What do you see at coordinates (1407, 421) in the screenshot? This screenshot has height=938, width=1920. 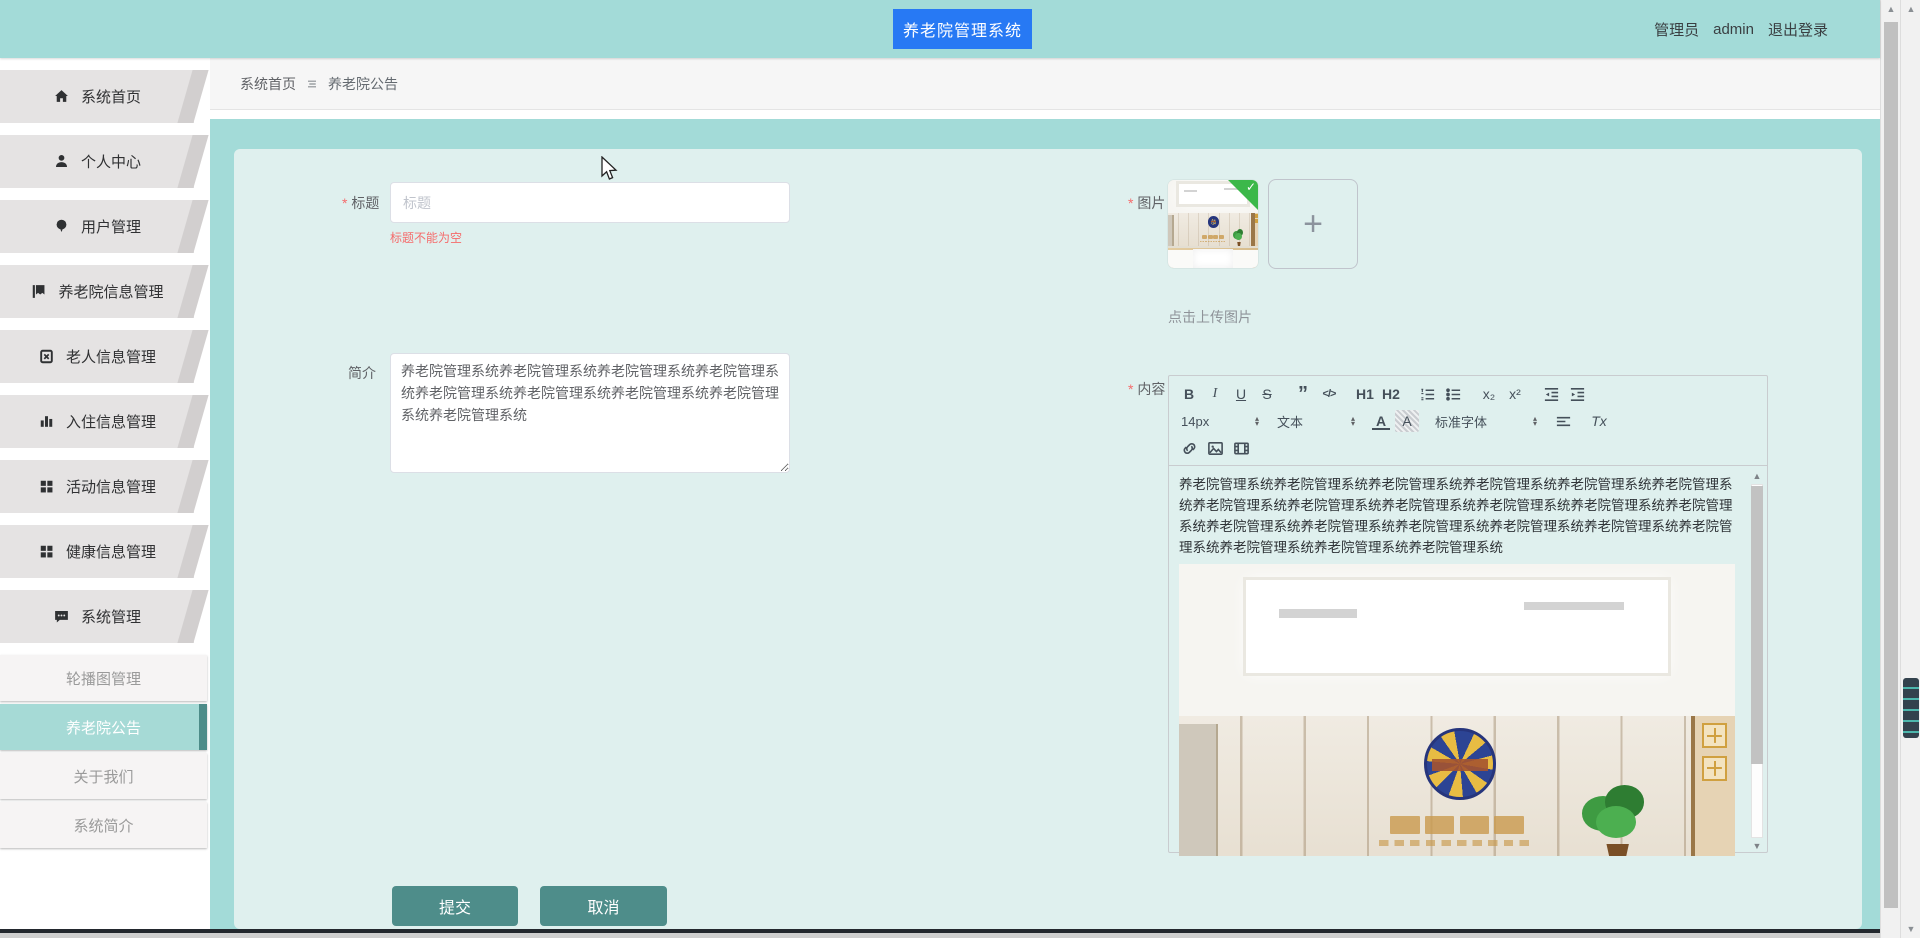 I see `highlight-color-button: A` at bounding box center [1407, 421].